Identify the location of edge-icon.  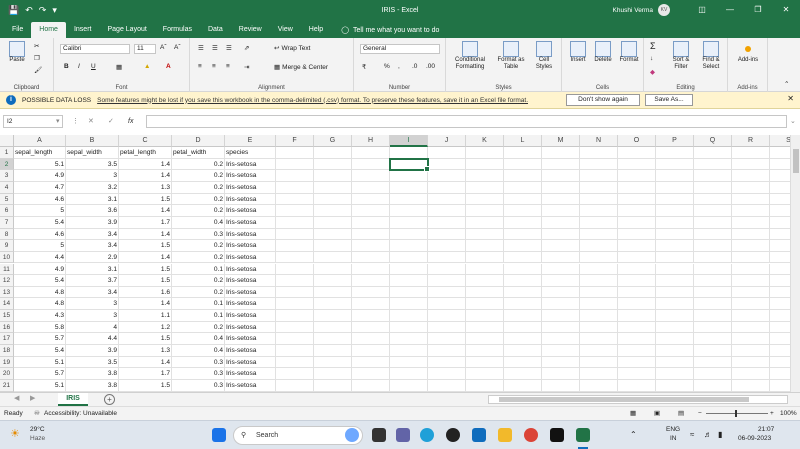
(427, 435).